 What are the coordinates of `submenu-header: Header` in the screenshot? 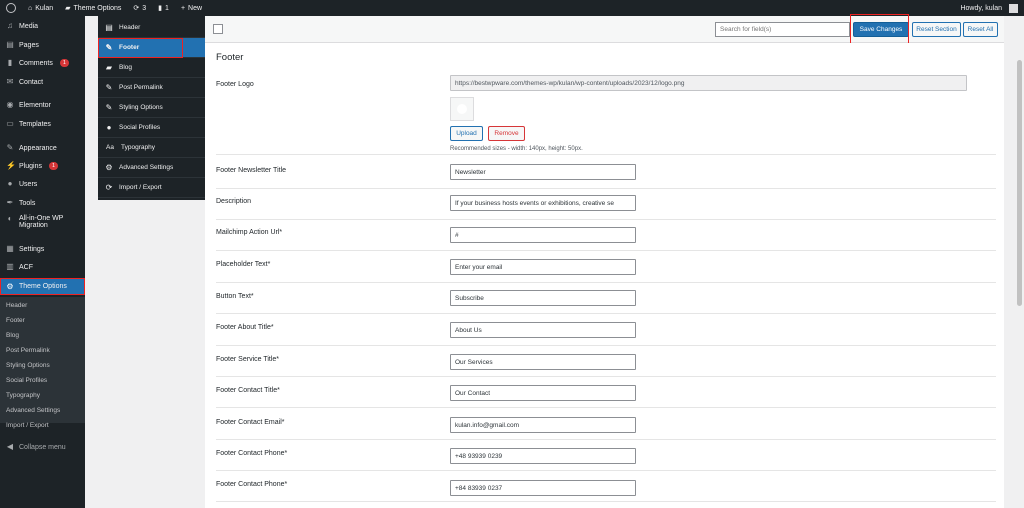 It's located at (16, 305).